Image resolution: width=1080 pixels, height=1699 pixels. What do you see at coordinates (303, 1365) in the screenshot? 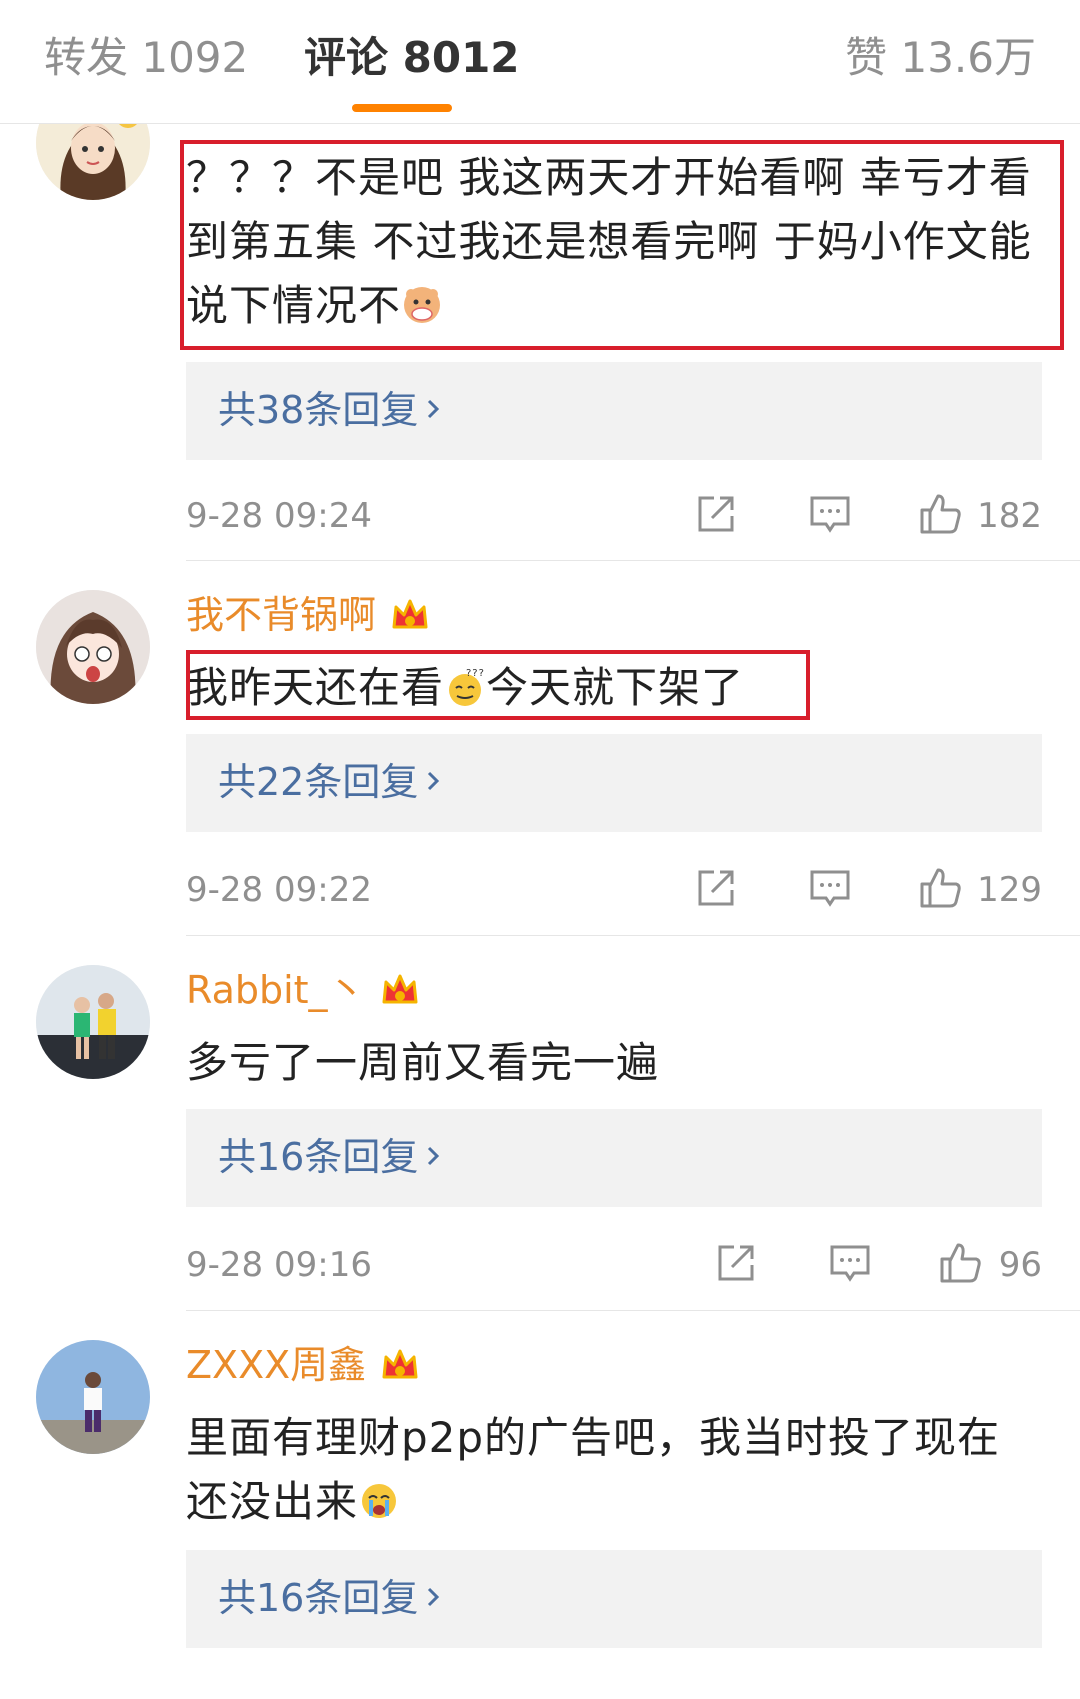
I see `username: ZXXX周鑫` at bounding box center [303, 1365].